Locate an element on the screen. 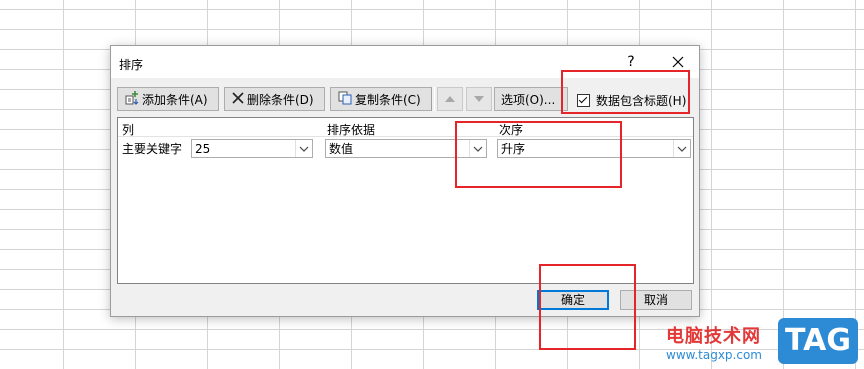  watermark-url: www.tagxp.com is located at coordinates (714, 355).